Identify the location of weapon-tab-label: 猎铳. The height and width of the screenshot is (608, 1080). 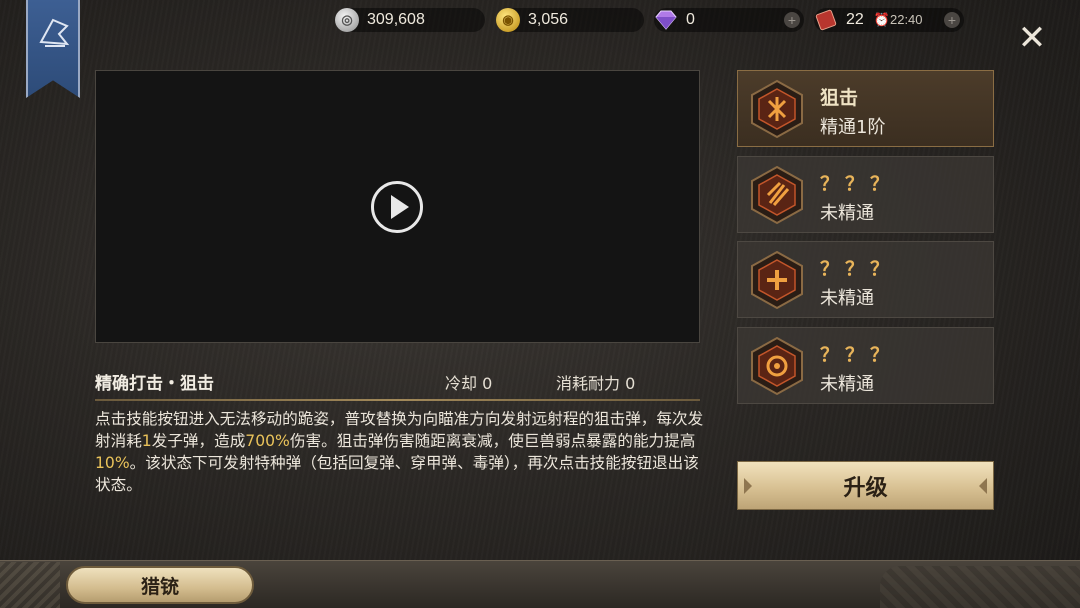
(159, 586).